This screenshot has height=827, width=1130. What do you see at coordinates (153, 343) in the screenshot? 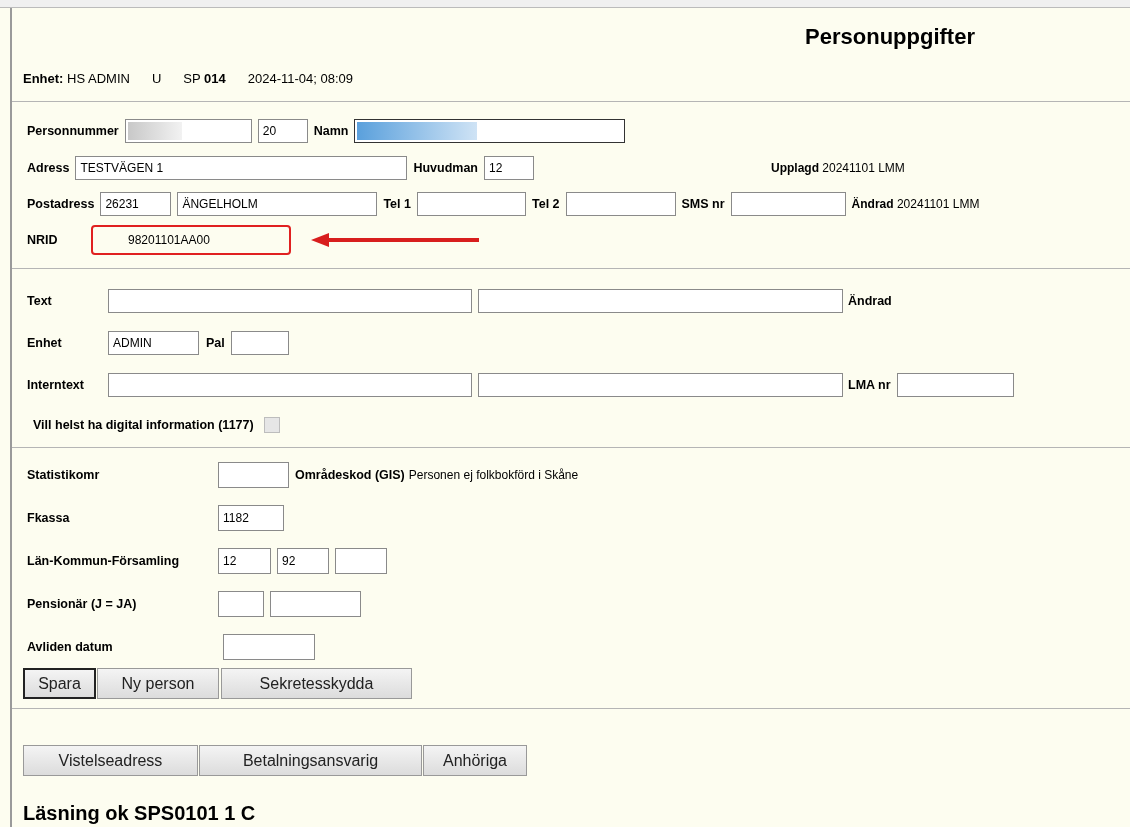
I see `input-field: ADMIN` at bounding box center [153, 343].